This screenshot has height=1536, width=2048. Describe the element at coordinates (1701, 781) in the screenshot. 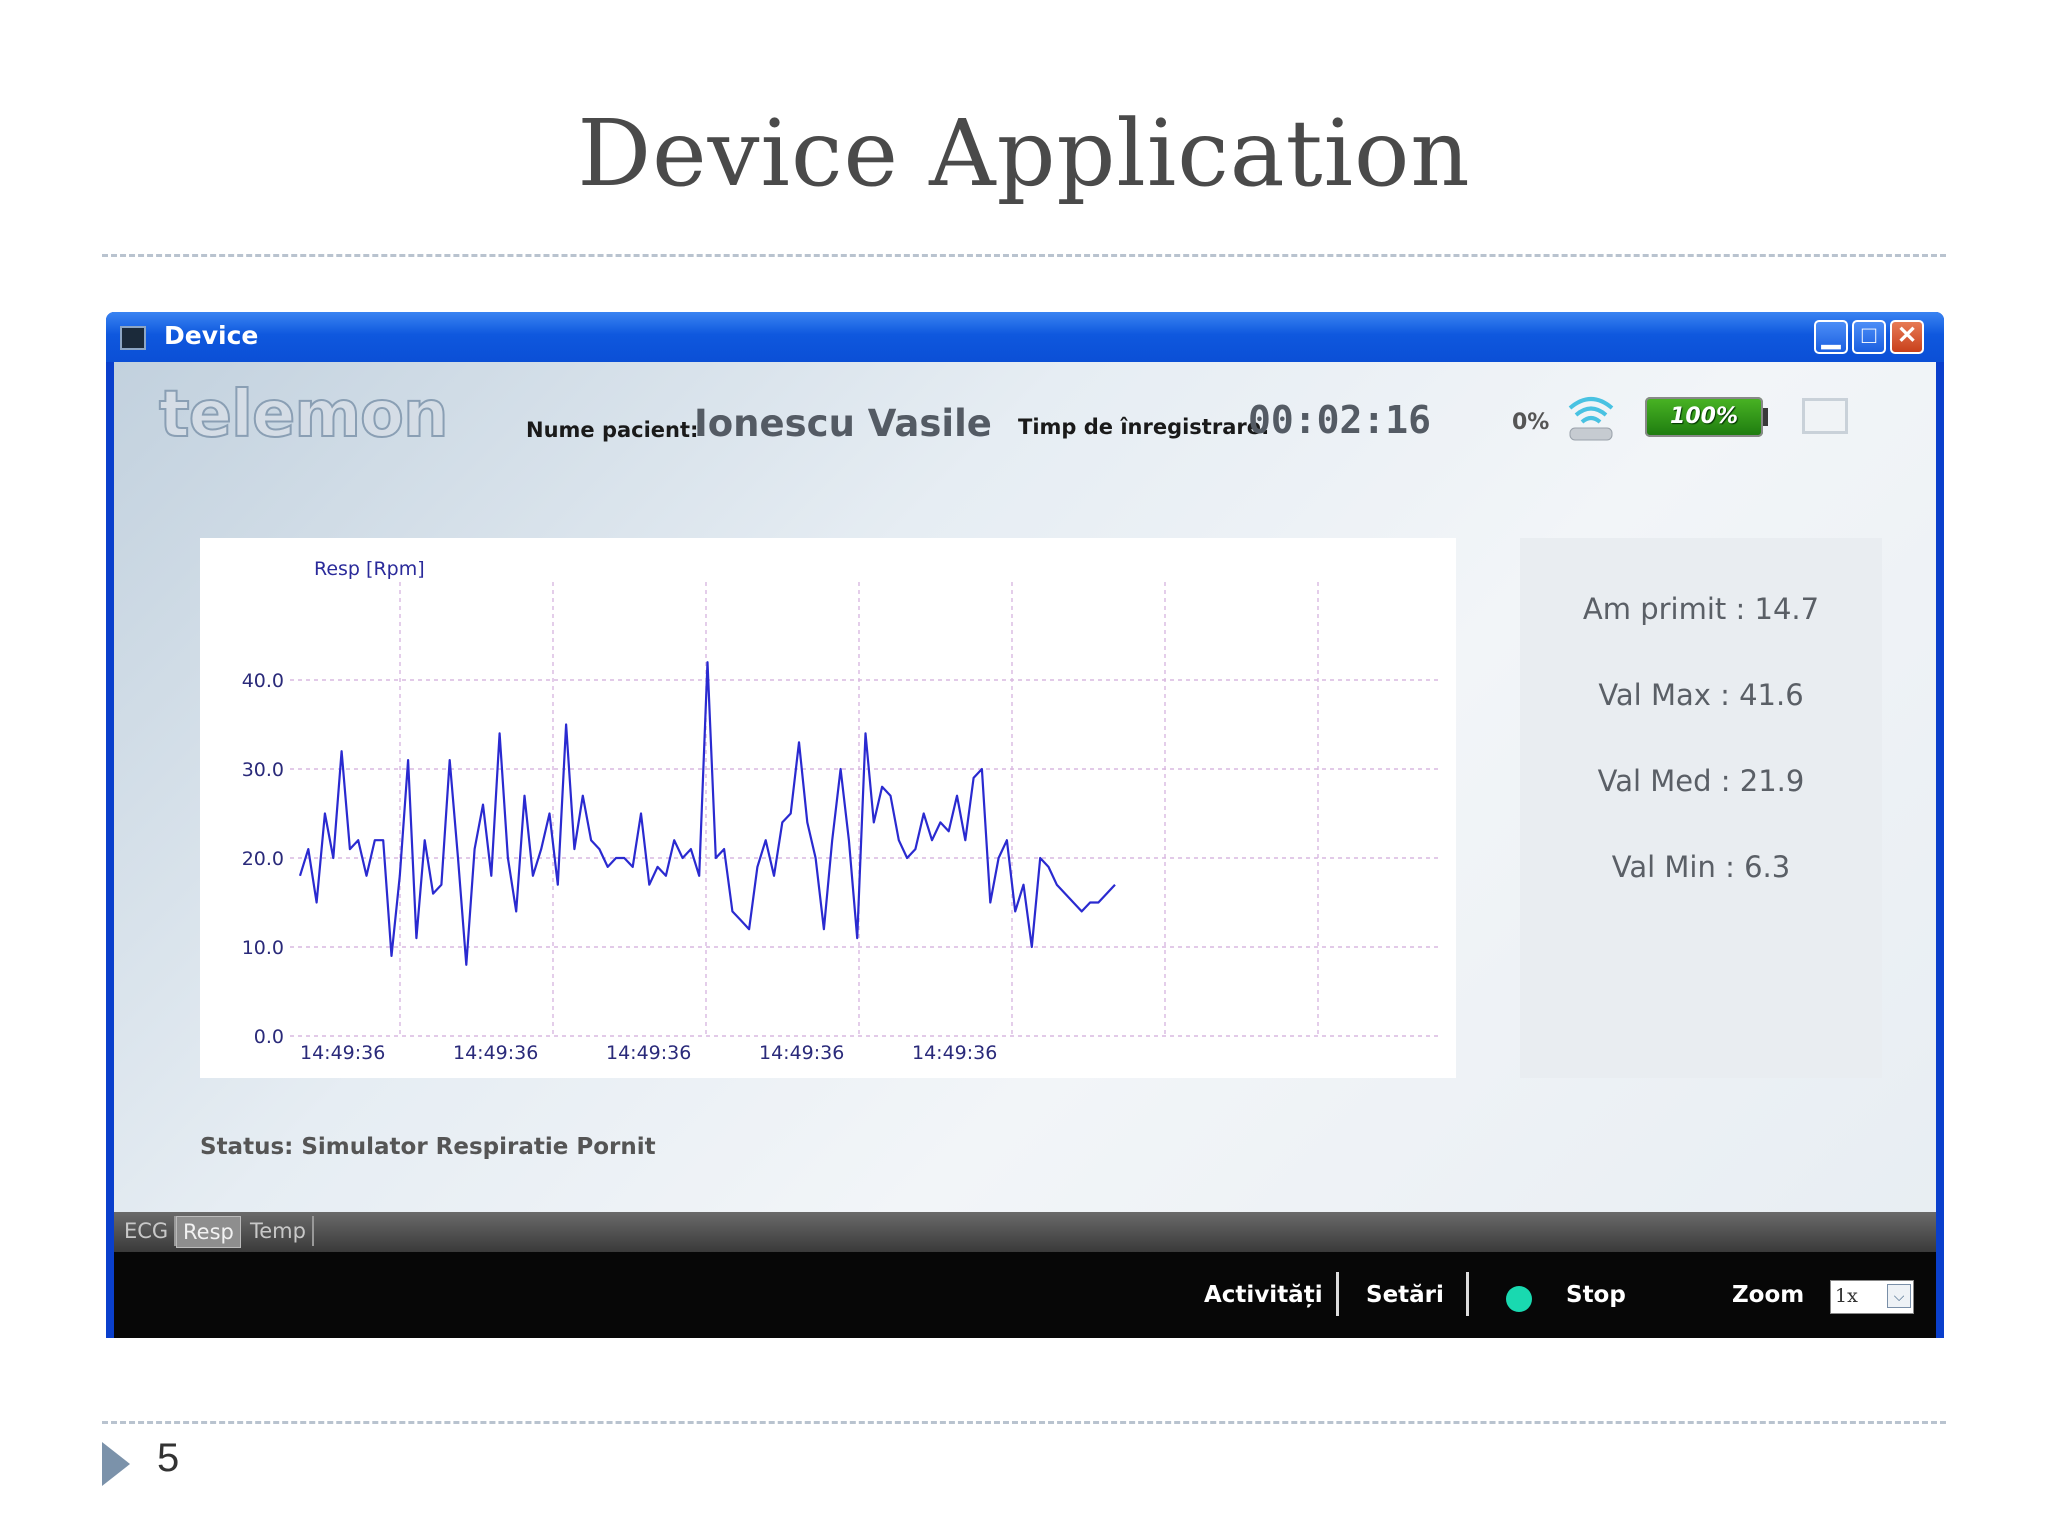

I see `stat-med: Val Med : 21.9` at that location.